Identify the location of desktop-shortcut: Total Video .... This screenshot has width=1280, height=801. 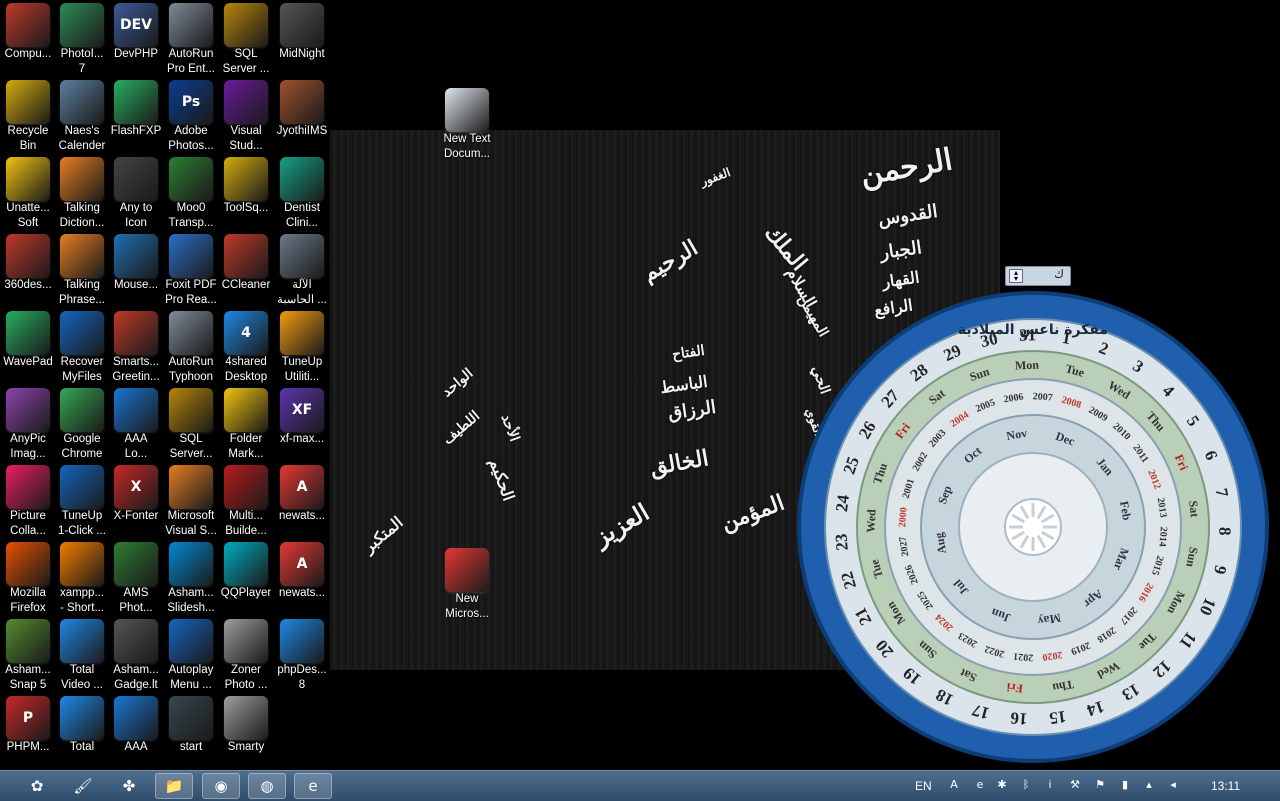
(82, 653).